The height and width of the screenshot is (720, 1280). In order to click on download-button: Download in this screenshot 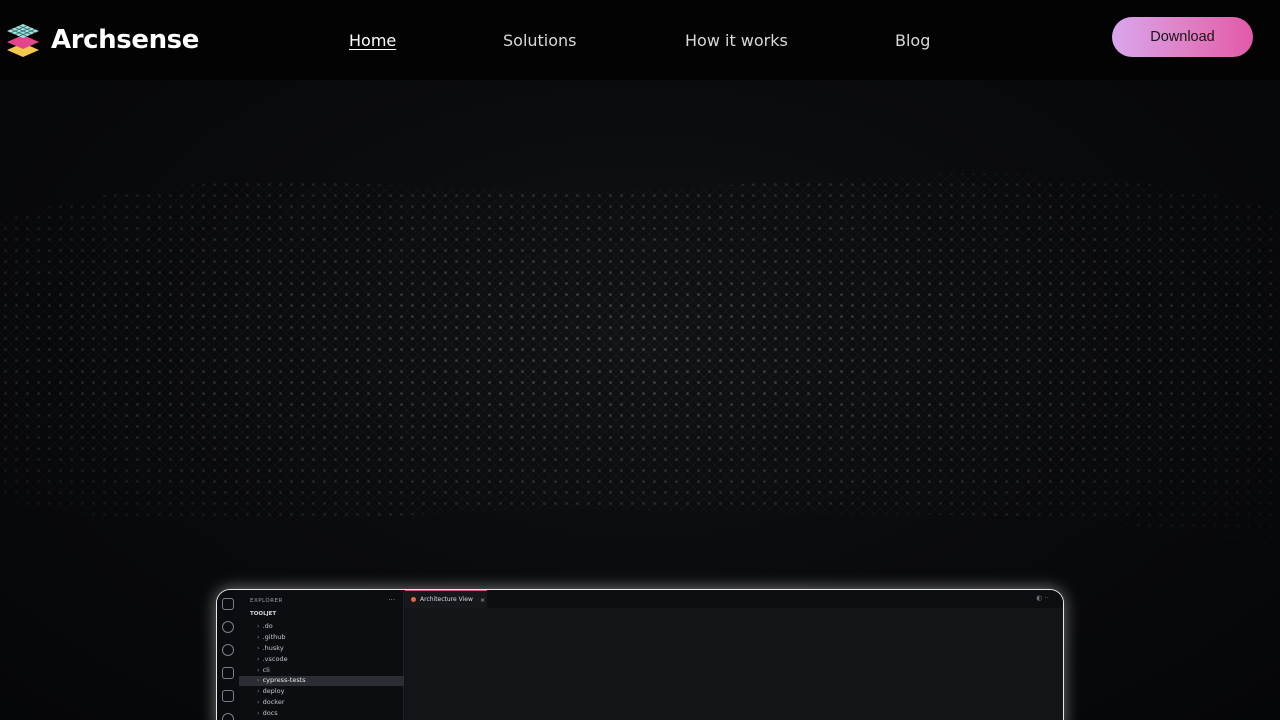, I will do `click(1182, 37)`.